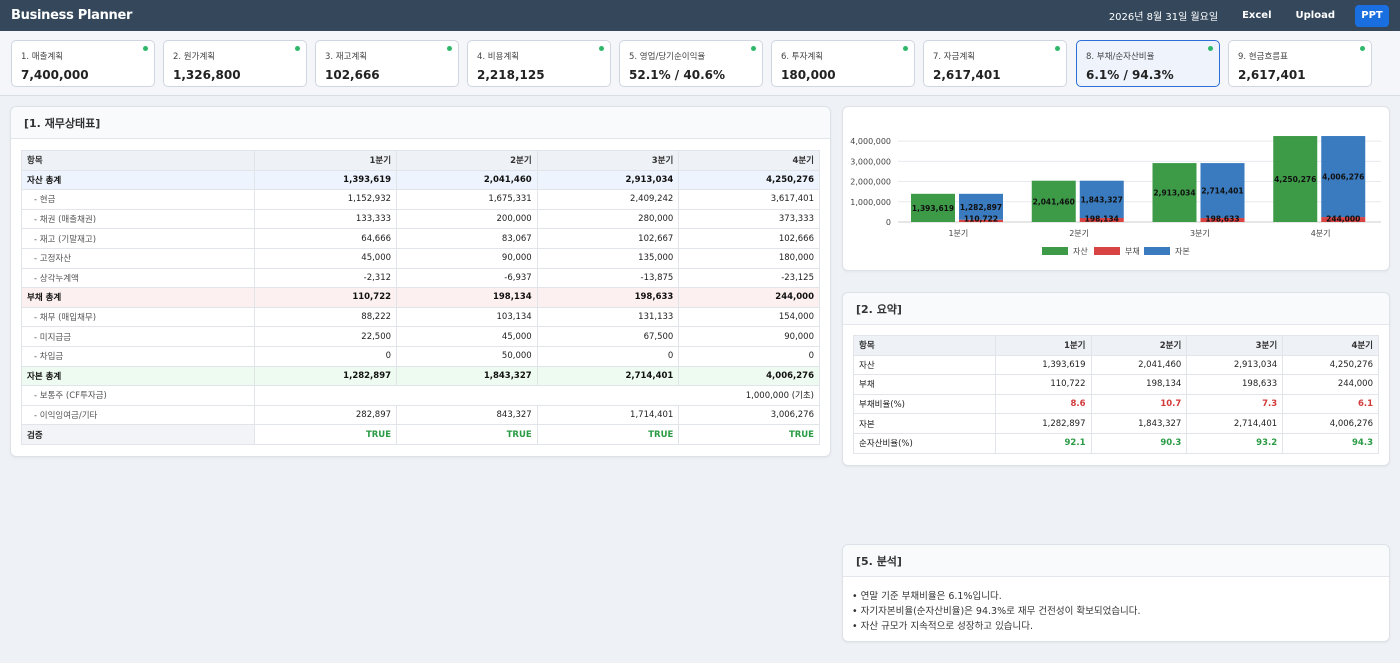  What do you see at coordinates (1256, 15) in the screenshot?
I see `excel-button: Excel` at bounding box center [1256, 15].